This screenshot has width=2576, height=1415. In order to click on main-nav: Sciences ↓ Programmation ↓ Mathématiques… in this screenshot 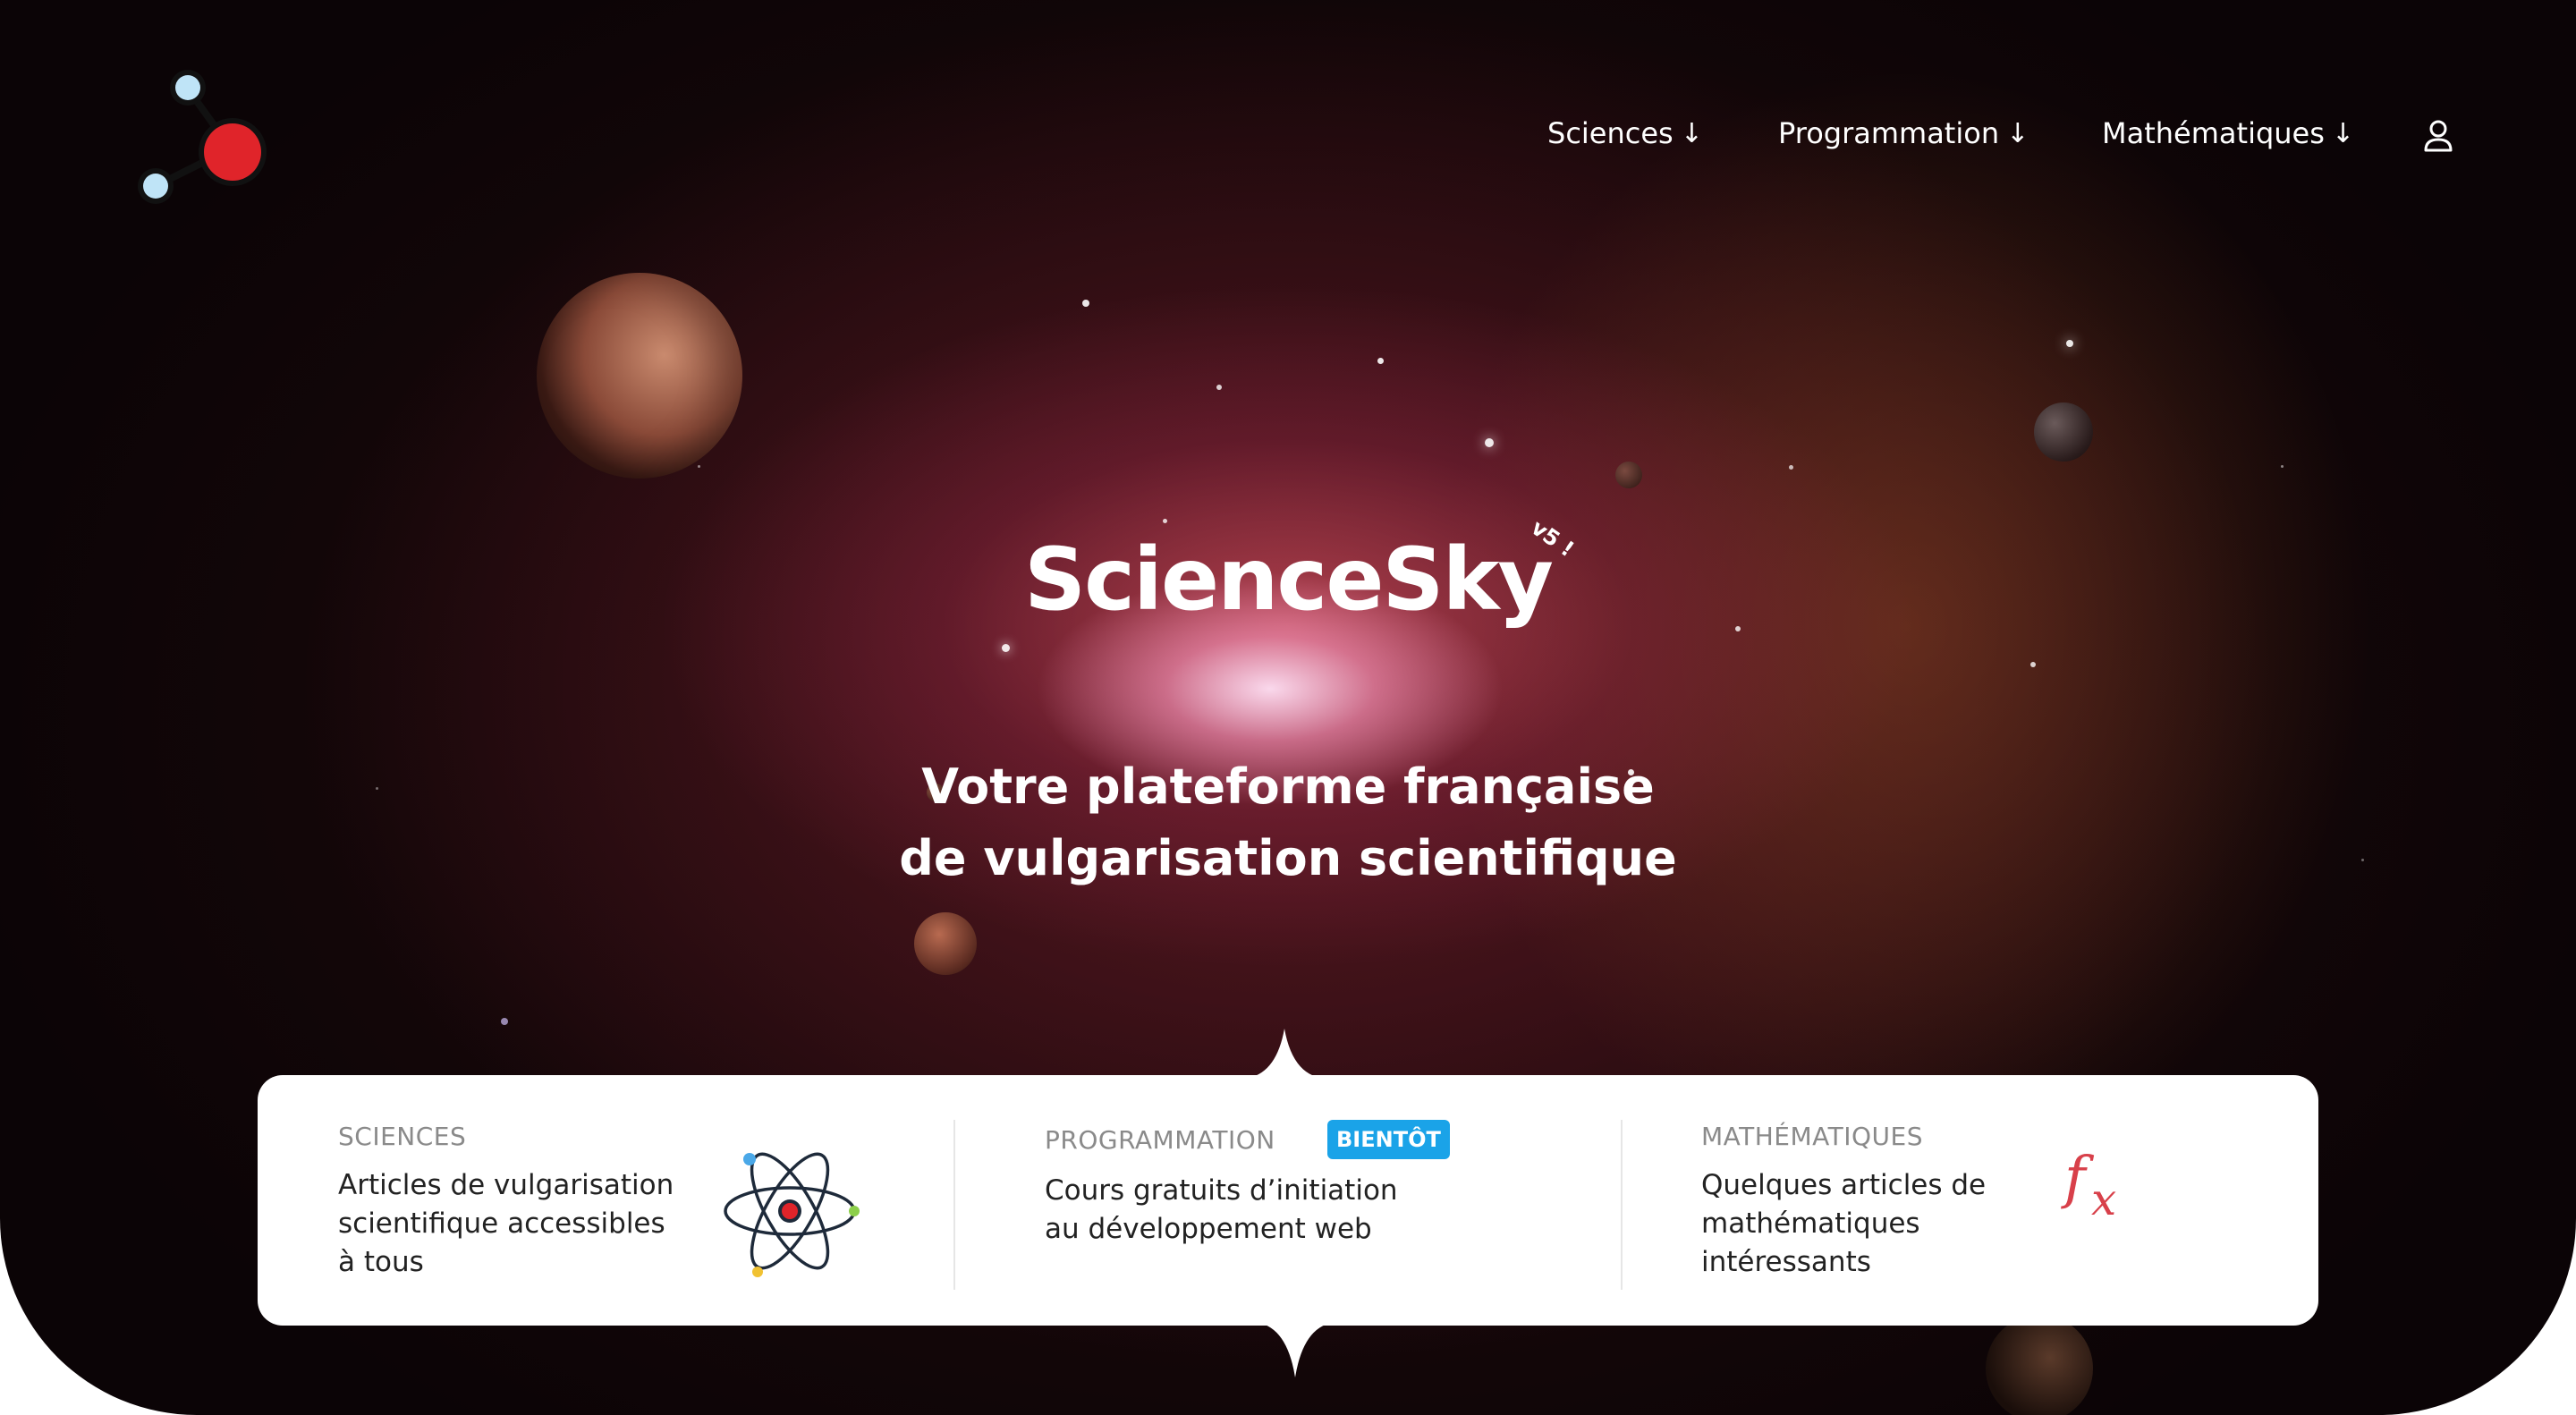, I will do `click(1288, 139)`.